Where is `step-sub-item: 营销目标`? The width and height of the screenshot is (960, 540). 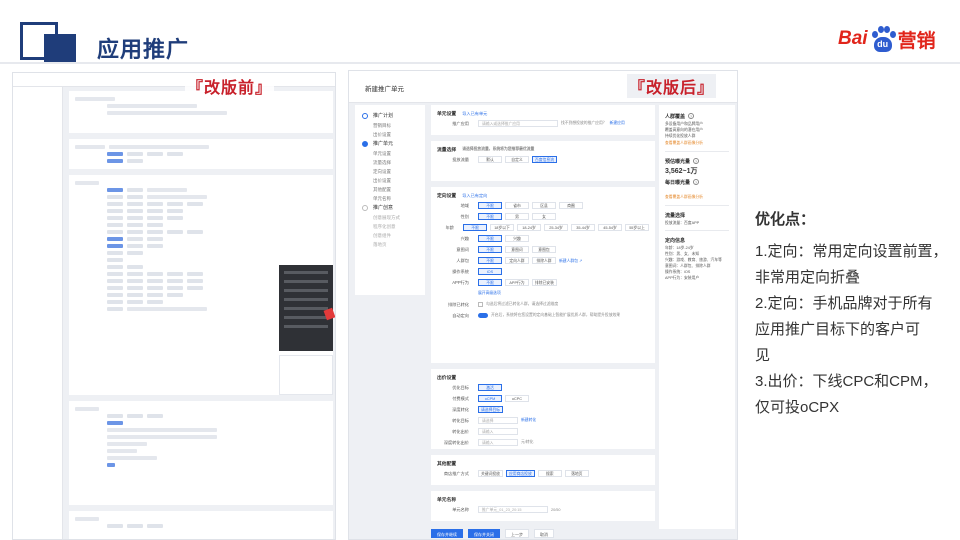 step-sub-item: 营销目标 is located at coordinates (390, 125).